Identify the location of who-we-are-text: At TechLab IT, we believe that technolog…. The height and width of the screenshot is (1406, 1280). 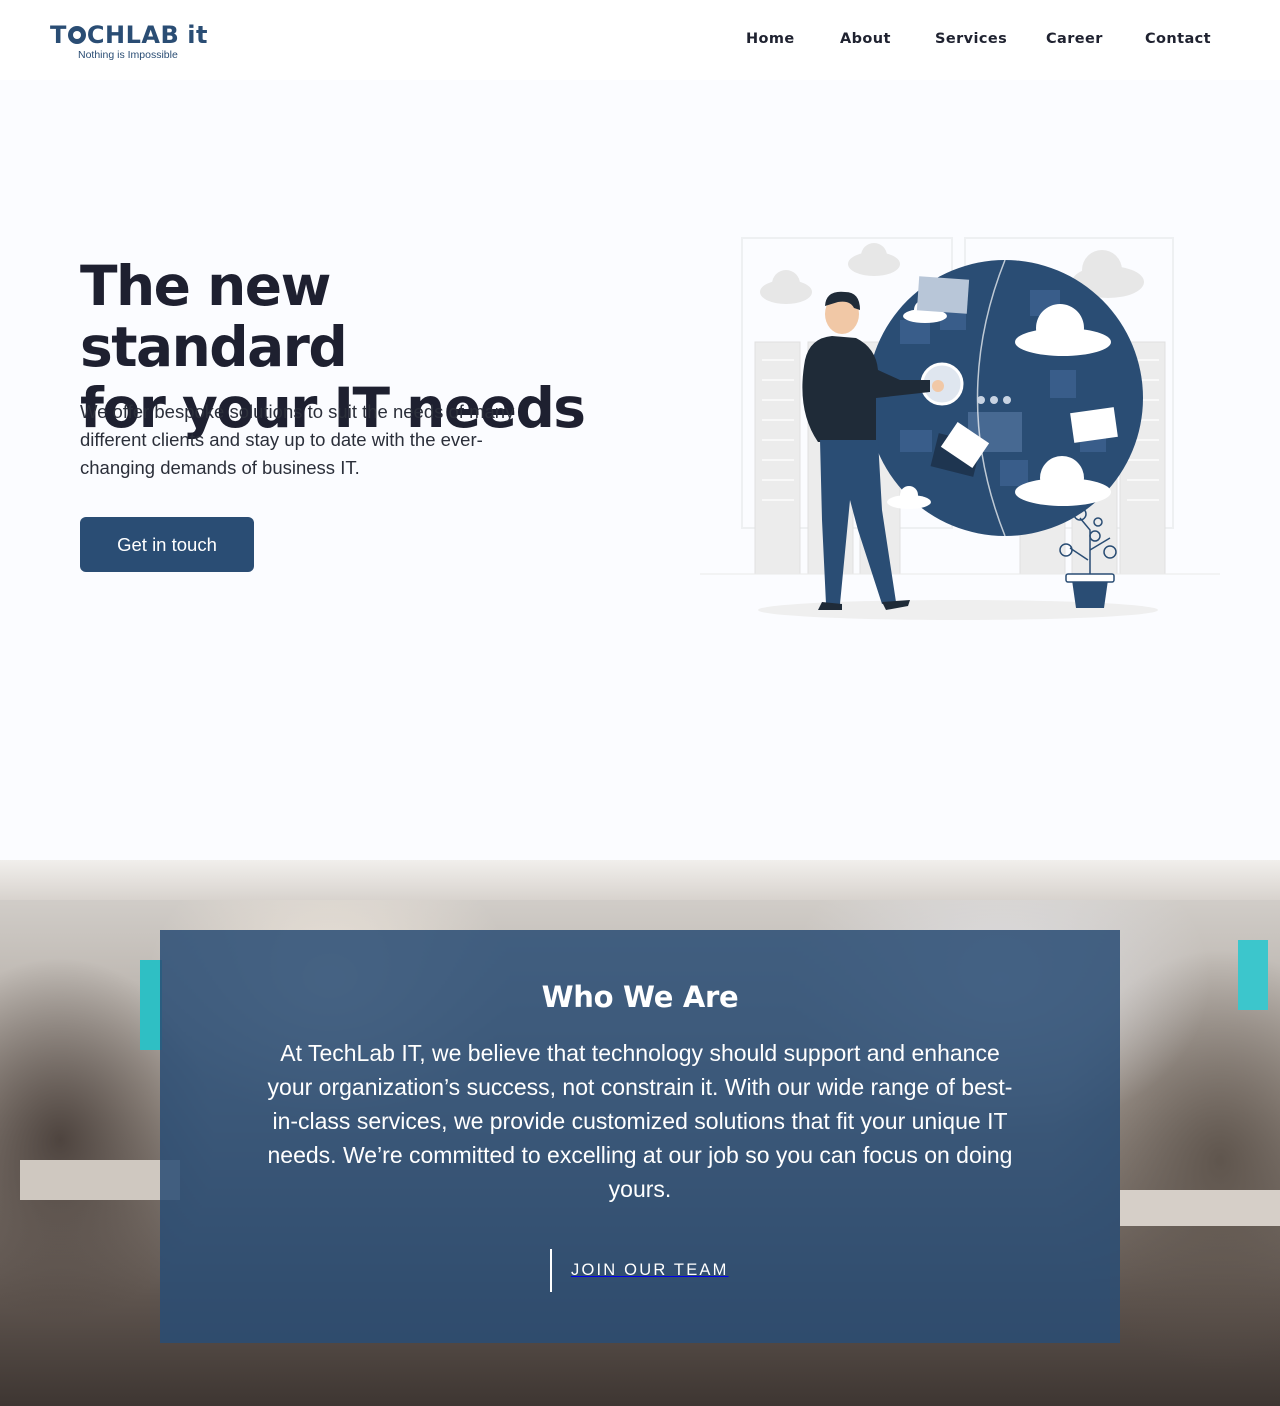
(640, 1121).